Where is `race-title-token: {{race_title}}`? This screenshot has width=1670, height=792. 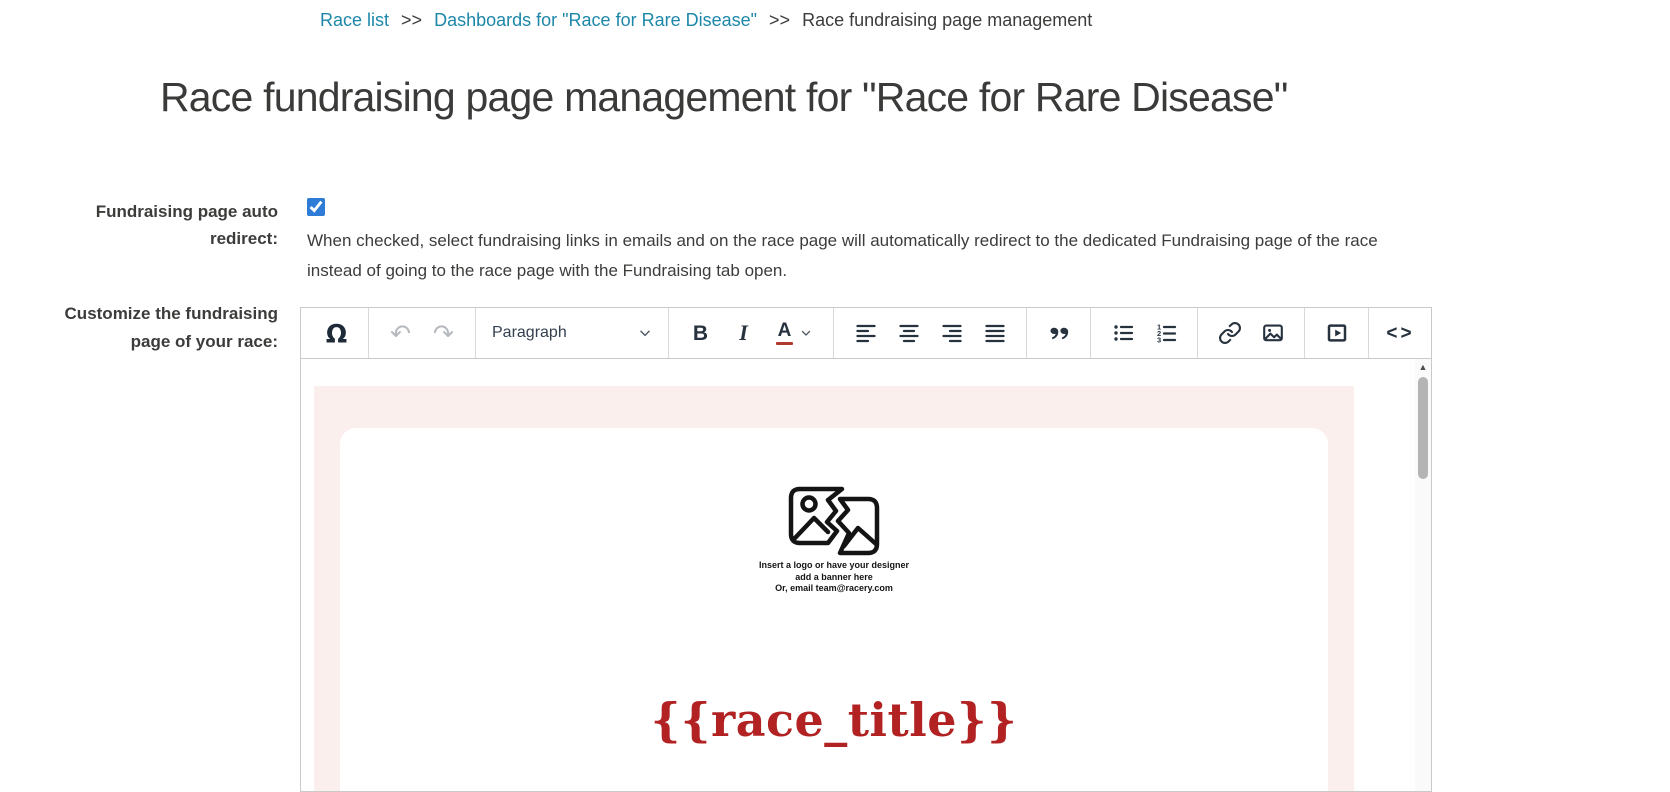 race-title-token: {{race_title}} is located at coordinates (834, 719).